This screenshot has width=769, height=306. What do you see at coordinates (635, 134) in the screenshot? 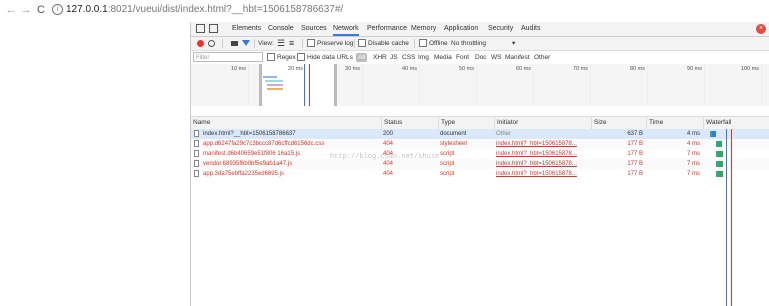
I see `cell-size: 637 B` at bounding box center [635, 134].